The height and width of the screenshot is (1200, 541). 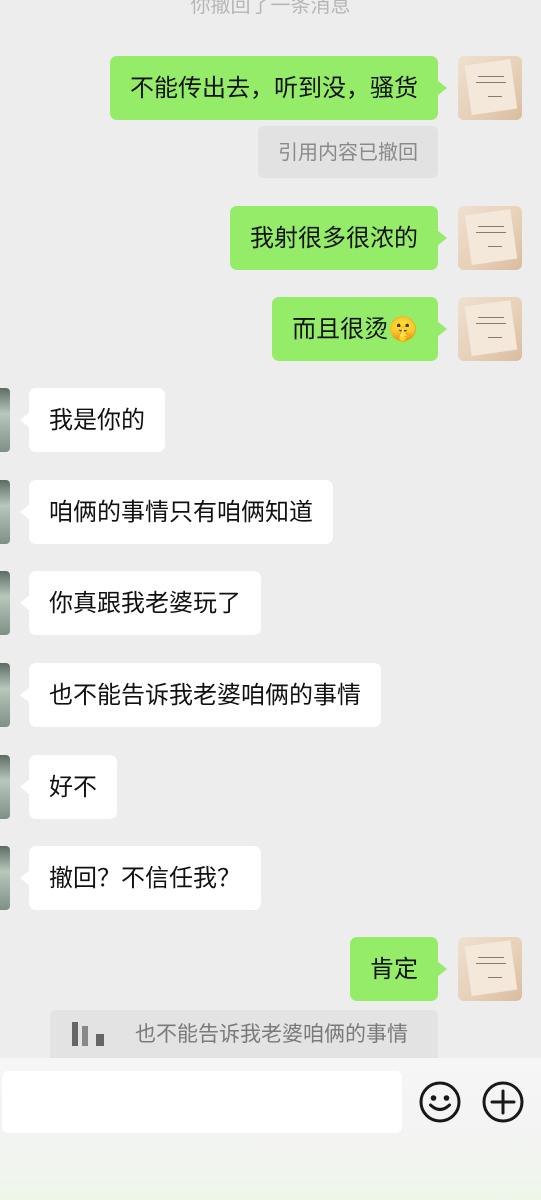 I want to click on message-bubble-incoming: 也不能告诉我老婆咱俩的事情, so click(x=200, y=695).